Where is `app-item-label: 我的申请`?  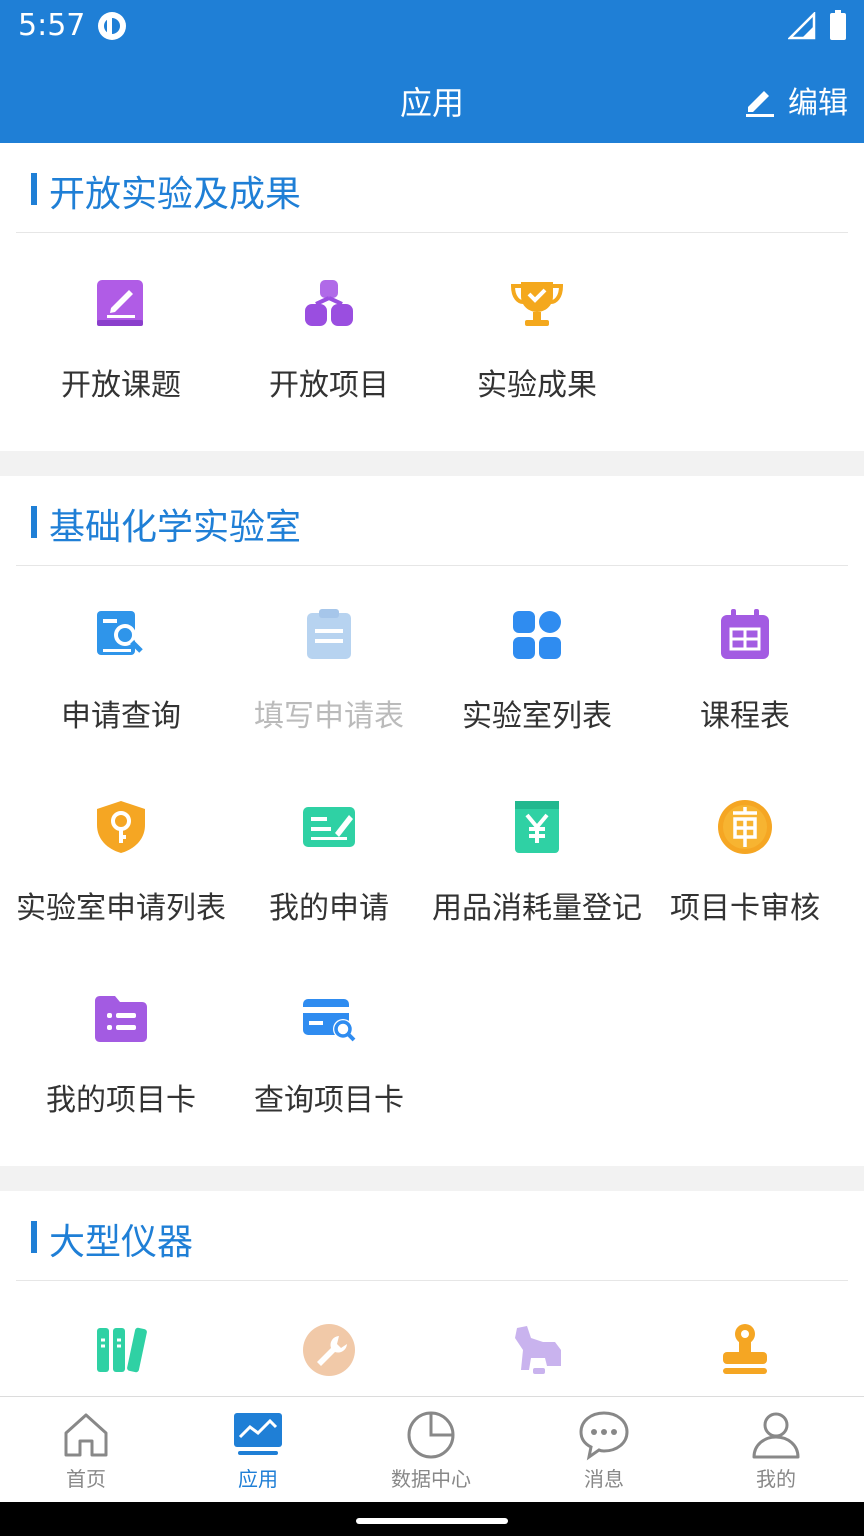
app-item-label: 我的申请 is located at coordinates (329, 908).